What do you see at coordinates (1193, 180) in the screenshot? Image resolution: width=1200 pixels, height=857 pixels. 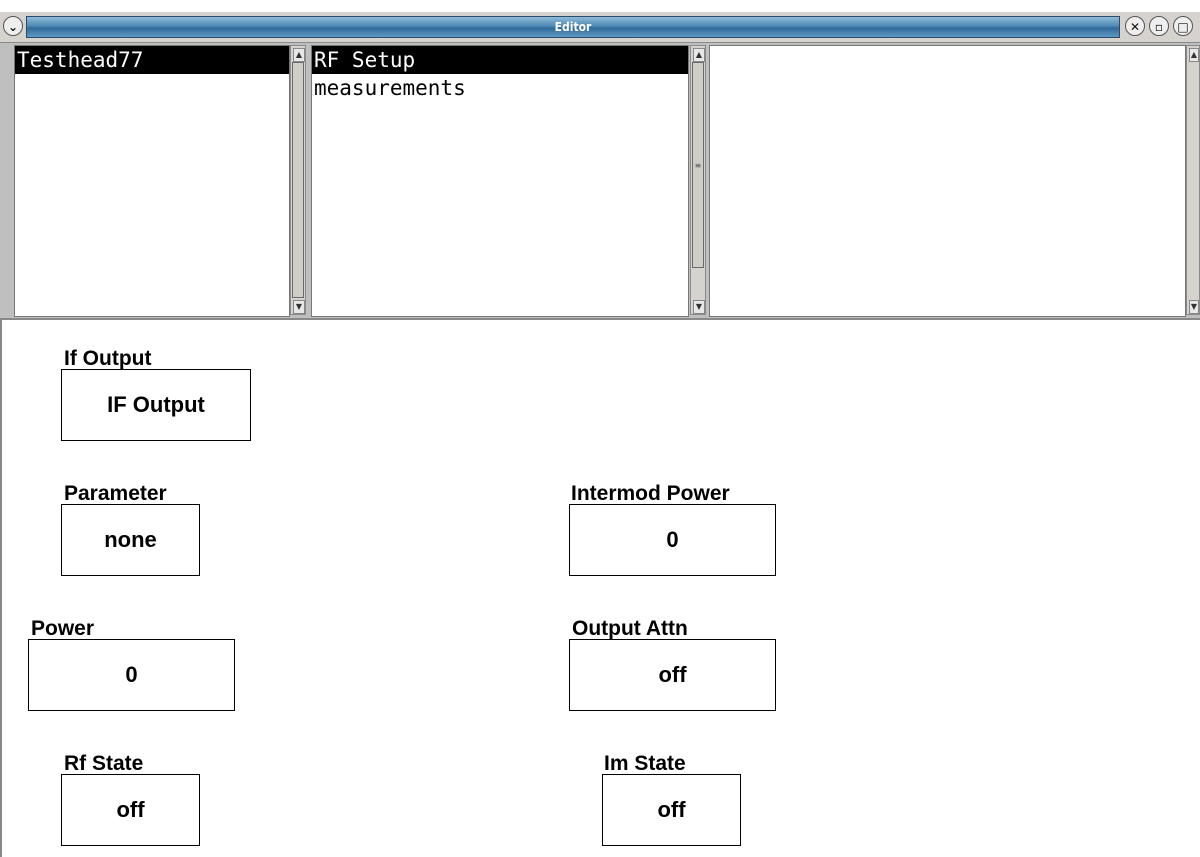 I see `scrollbar-right: ▲ ▼` at bounding box center [1193, 180].